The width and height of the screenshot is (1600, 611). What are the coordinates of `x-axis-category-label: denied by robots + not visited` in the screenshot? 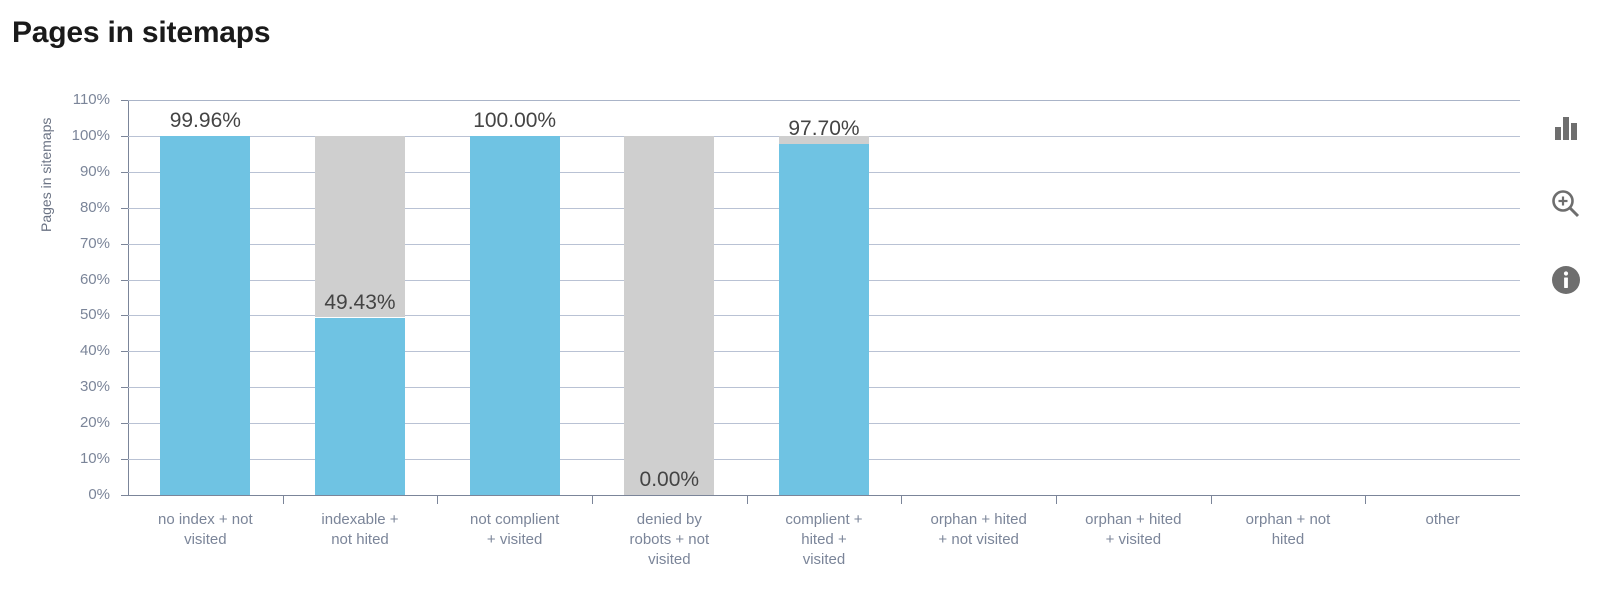 It's located at (669, 539).